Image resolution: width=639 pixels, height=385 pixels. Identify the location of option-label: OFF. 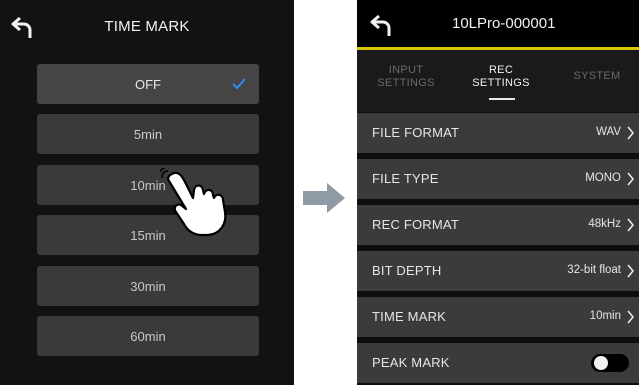
(148, 84).